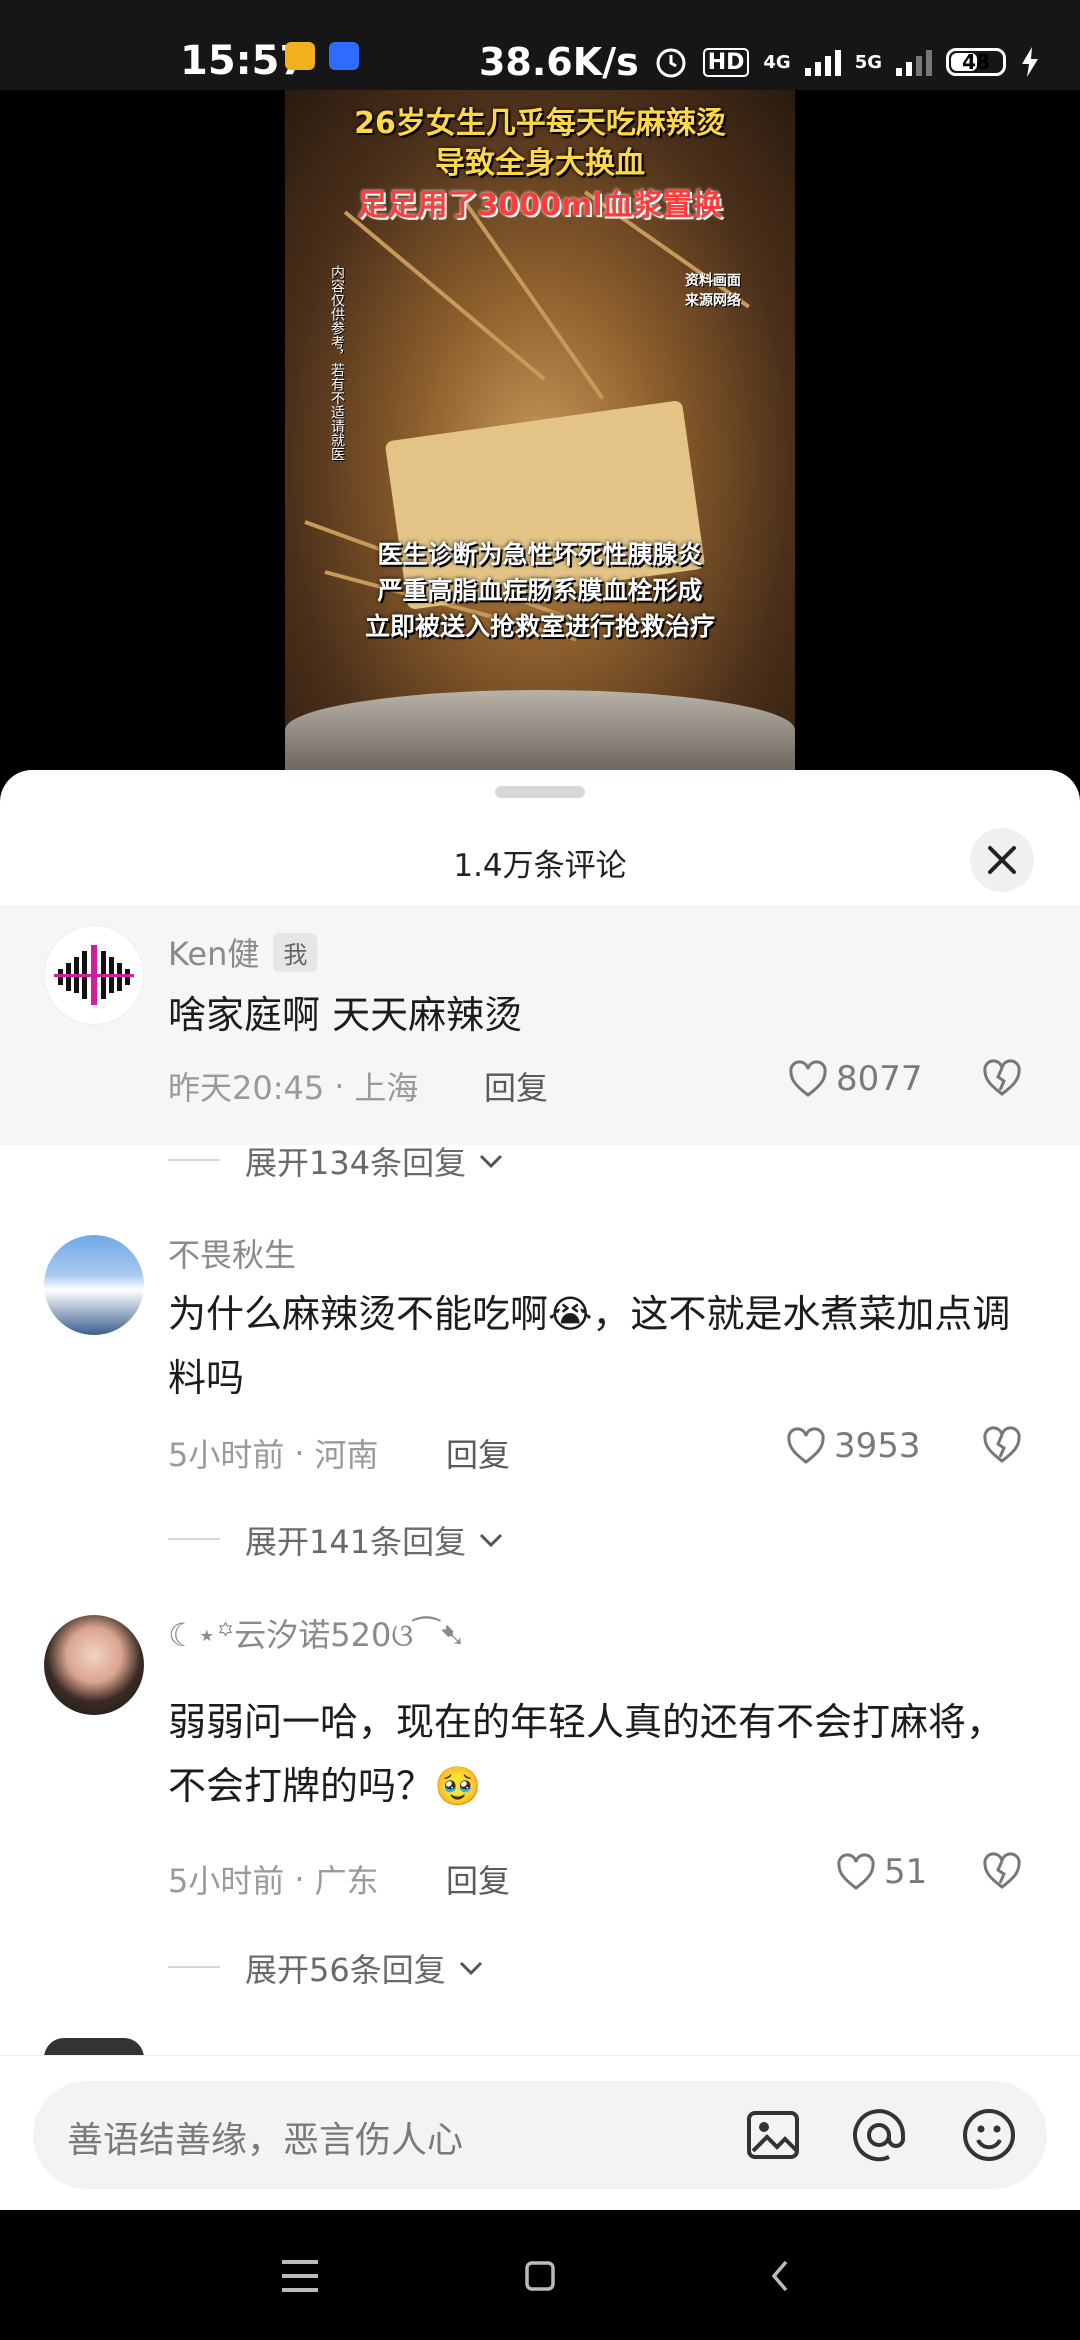 This screenshot has width=1080, height=2340. I want to click on comment-meta: 5小时前 · 广东, so click(273, 1879).